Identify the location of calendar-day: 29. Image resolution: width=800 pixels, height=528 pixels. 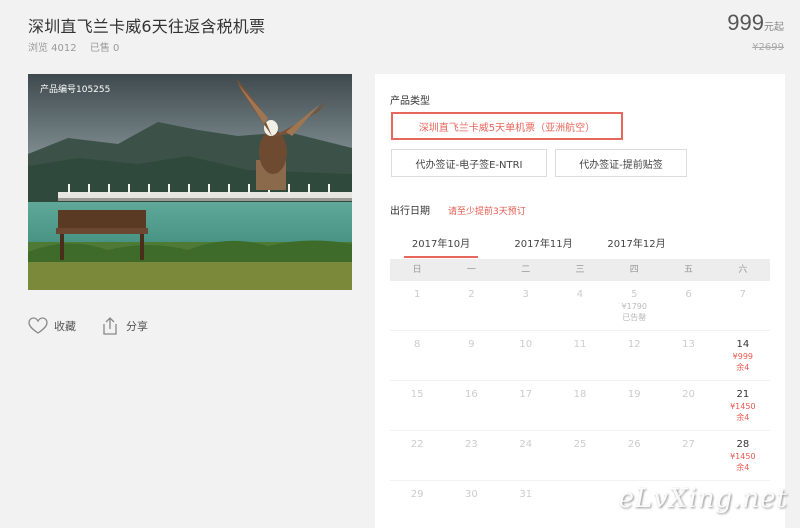
(417, 504).